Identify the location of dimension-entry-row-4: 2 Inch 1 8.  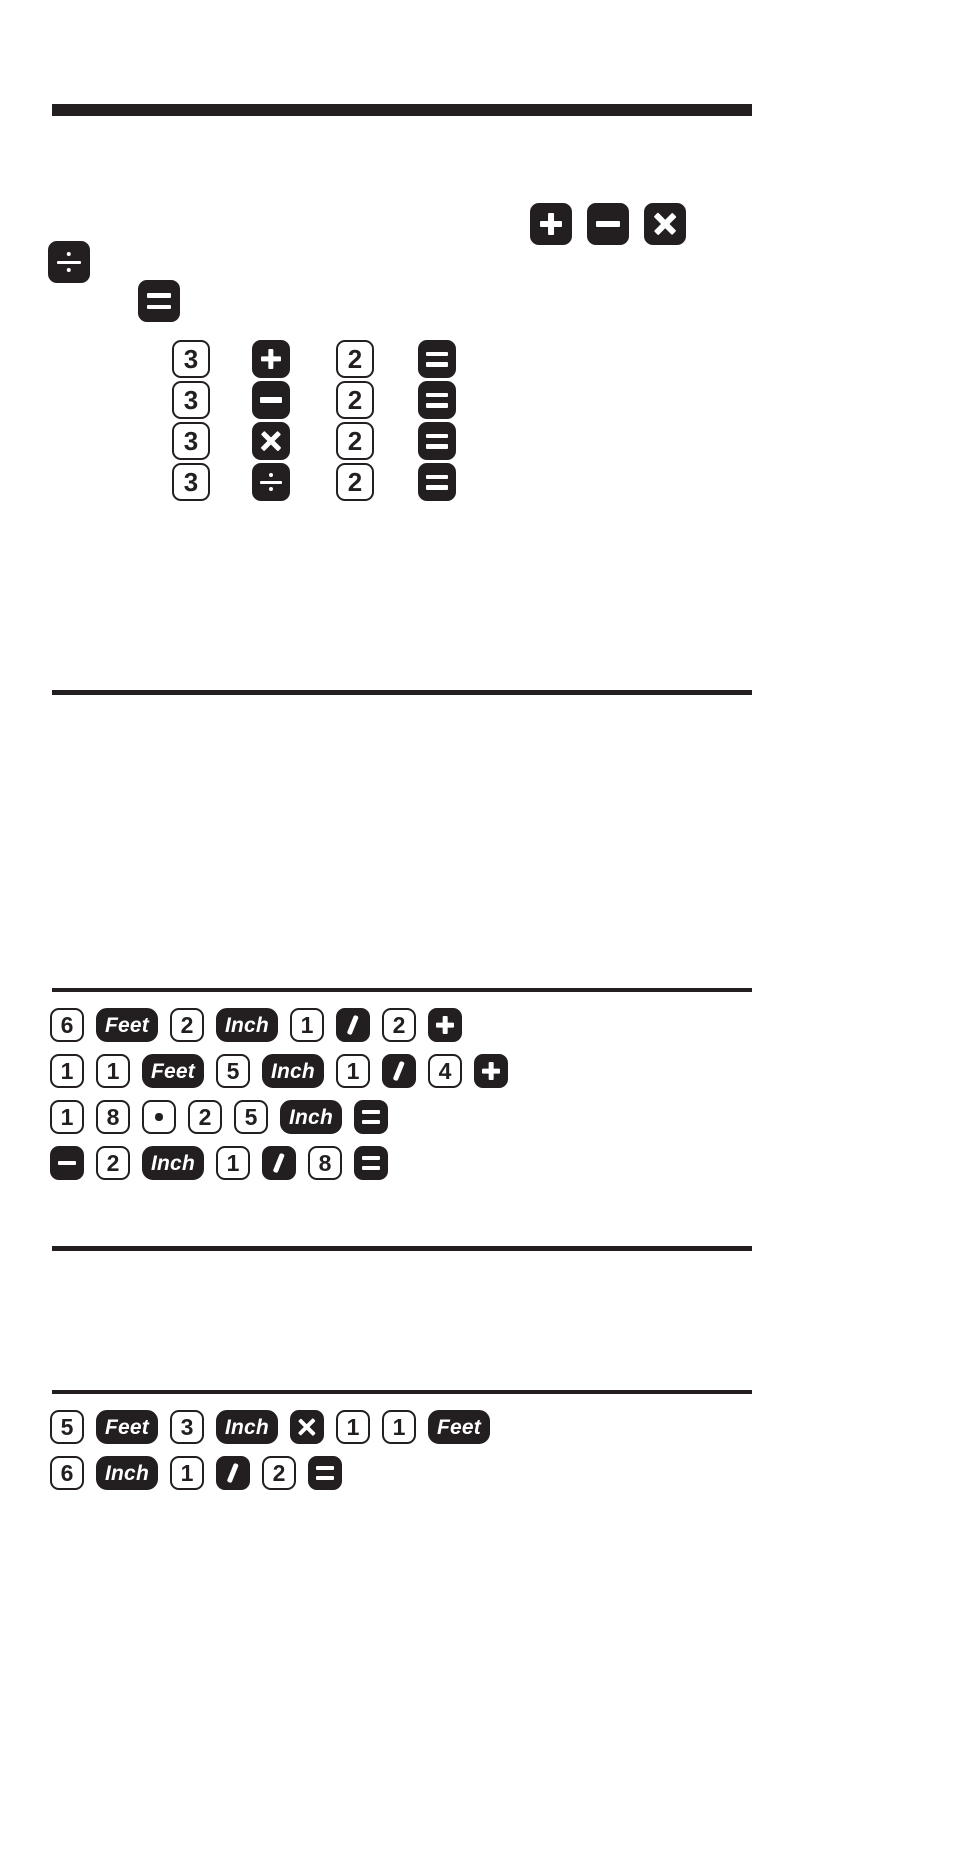
(219, 1163).